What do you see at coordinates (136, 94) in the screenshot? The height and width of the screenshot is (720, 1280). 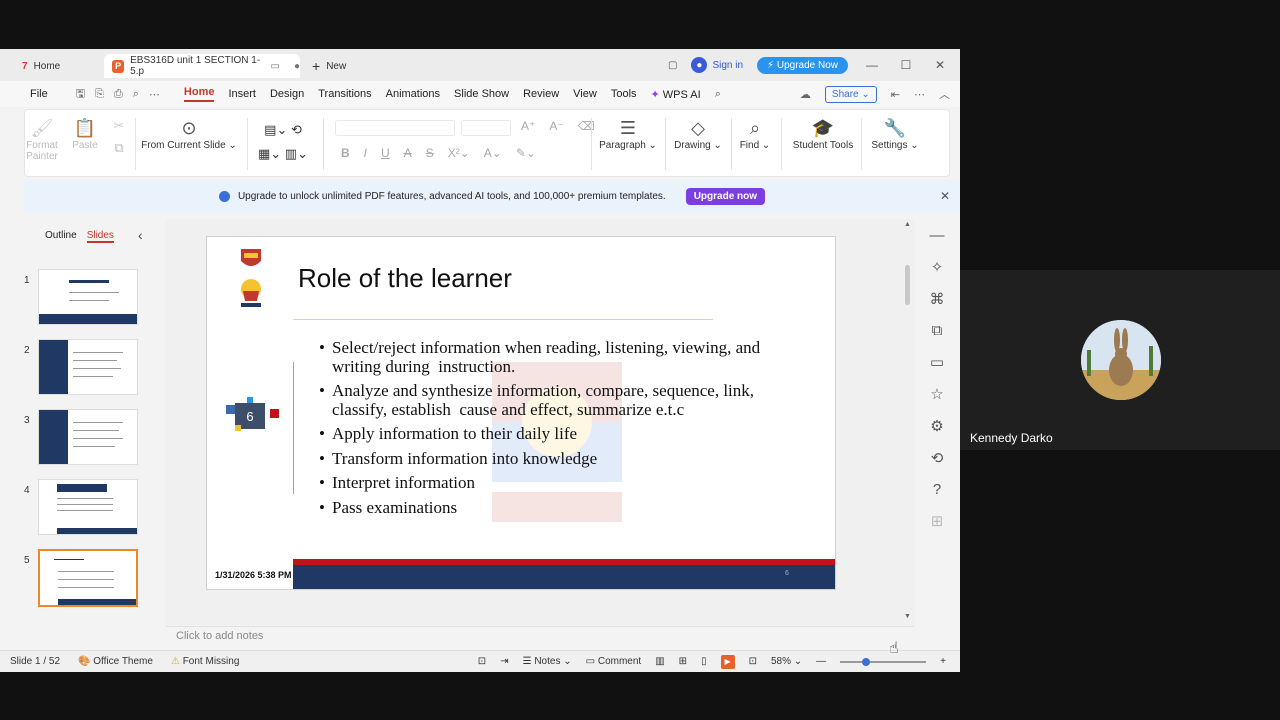 I see `print-preview-icon: ⌕` at bounding box center [136, 94].